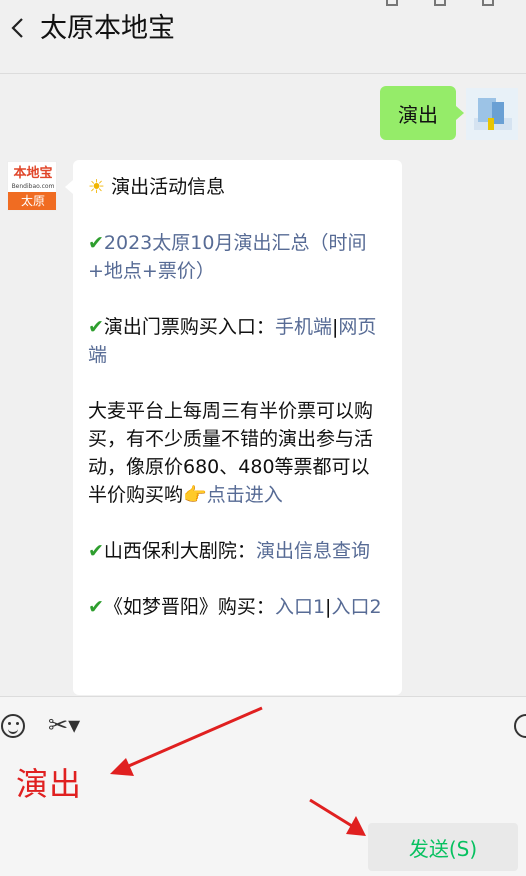 The image size is (526, 876). What do you see at coordinates (32, 201) in the screenshot?
I see `avatar-city-label: 太原` at bounding box center [32, 201].